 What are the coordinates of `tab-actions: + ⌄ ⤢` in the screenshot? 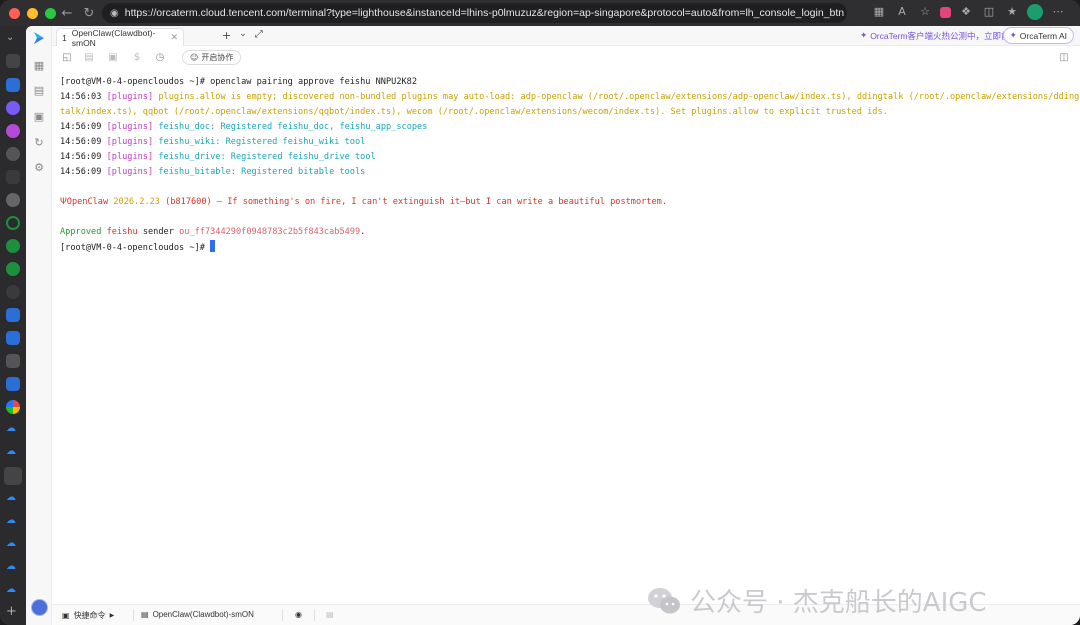 It's located at (242, 35).